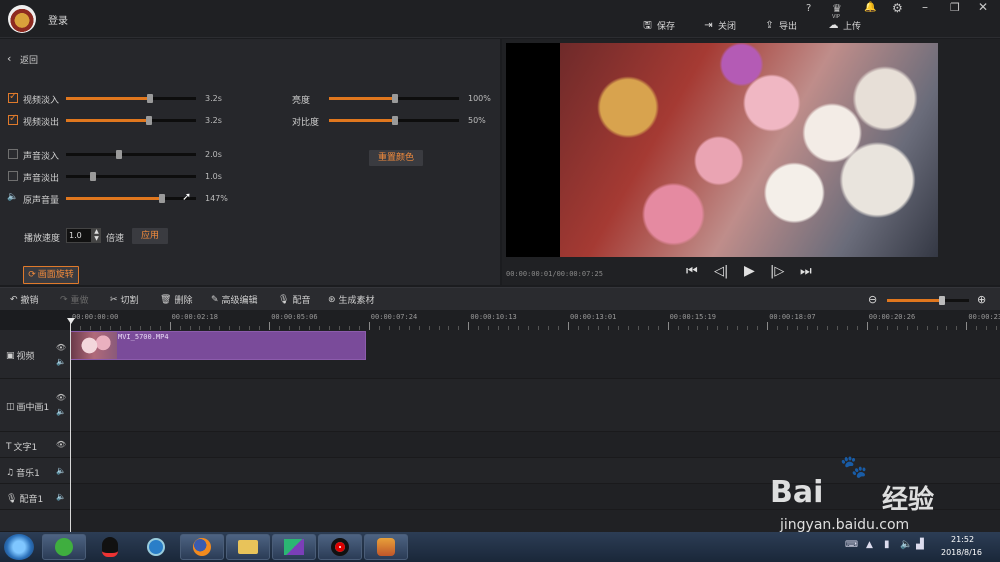 The image size is (1000, 562). What do you see at coordinates (294, 300) in the screenshot?
I see `dub-button: 🎙 配音` at bounding box center [294, 300].